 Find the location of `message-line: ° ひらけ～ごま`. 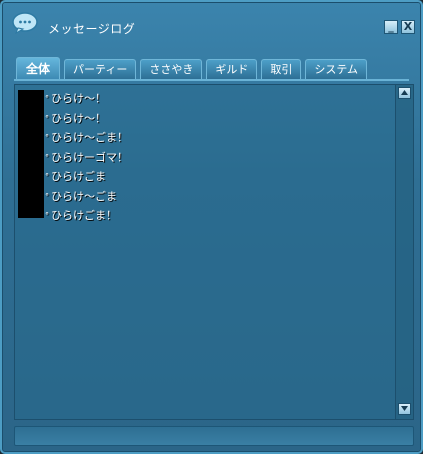

message-line: ° ひらけ～ごま is located at coordinates (86, 197).